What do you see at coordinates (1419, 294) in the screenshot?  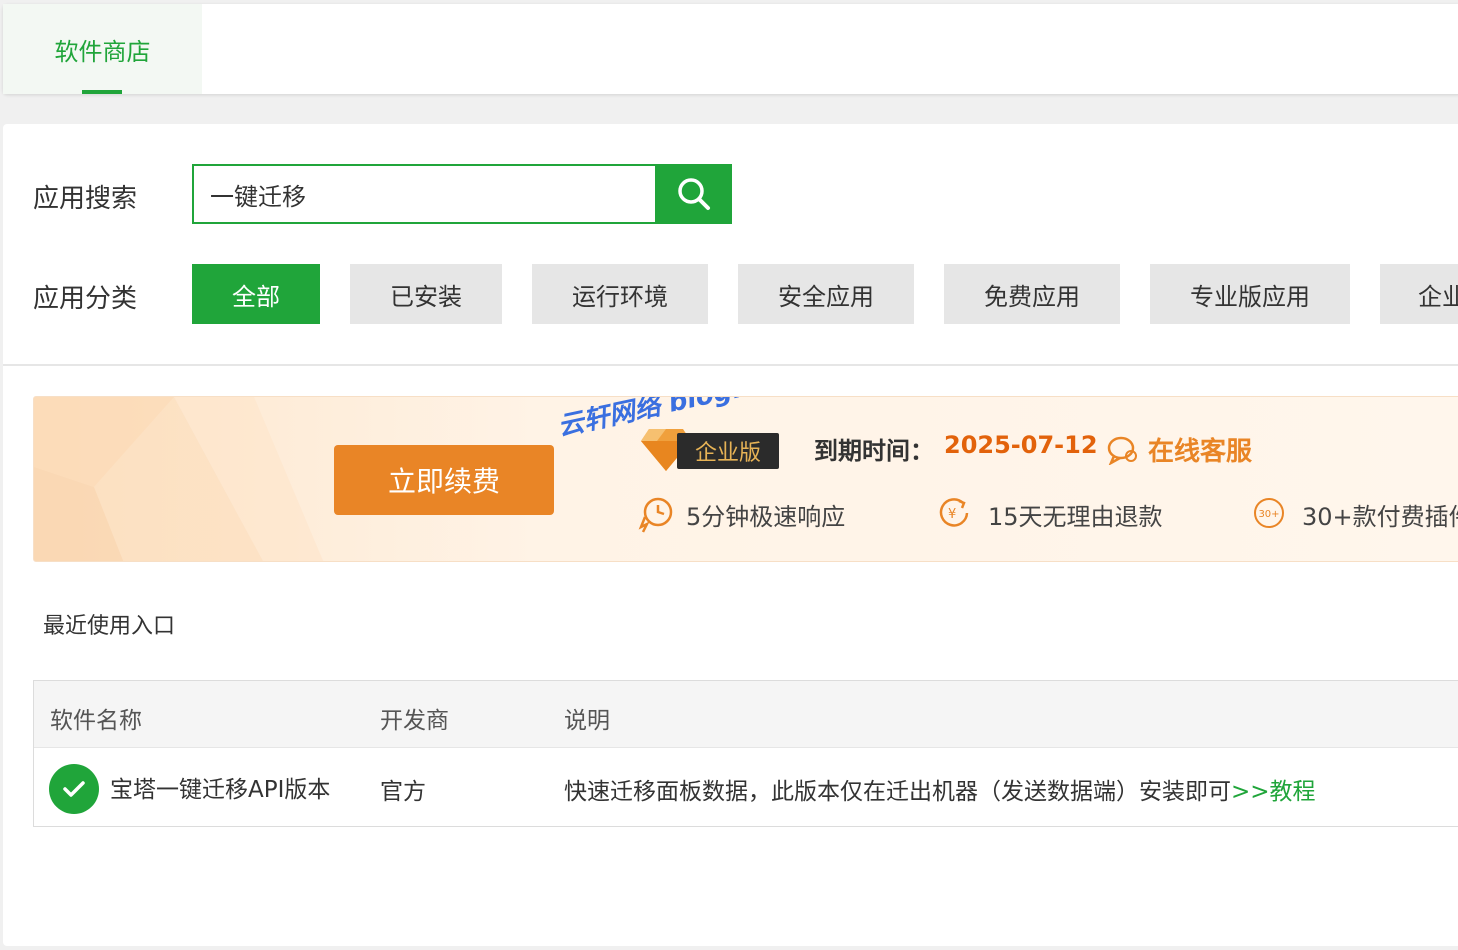 I see `category-enterprise: 企业` at bounding box center [1419, 294].